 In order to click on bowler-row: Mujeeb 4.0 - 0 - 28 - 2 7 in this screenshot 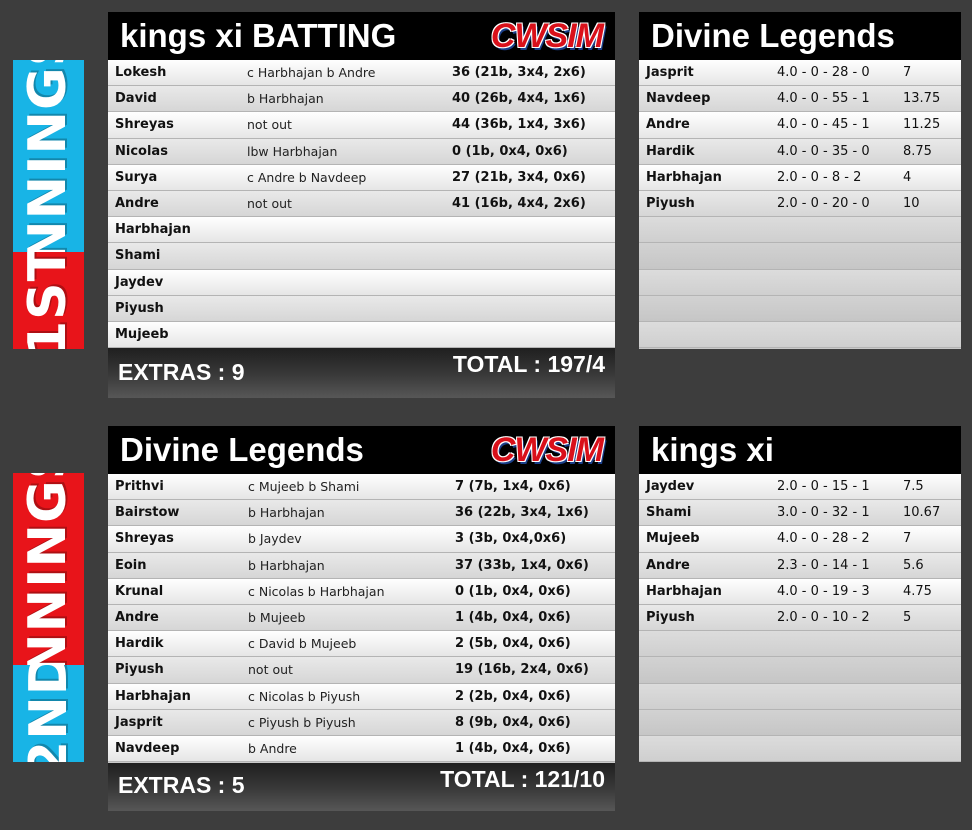, I will do `click(800, 539)`.